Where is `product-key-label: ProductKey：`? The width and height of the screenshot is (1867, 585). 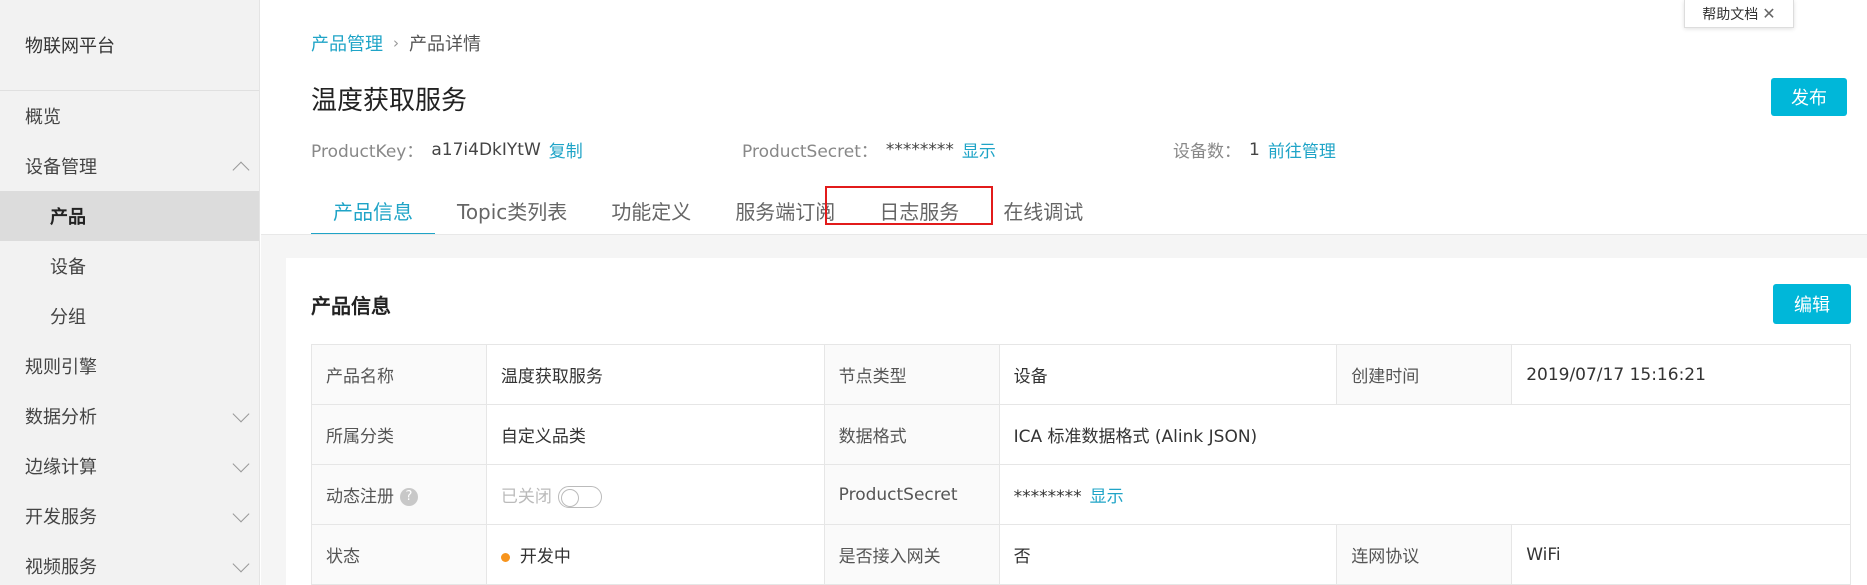
product-key-label: ProductKey： is located at coordinates (367, 152).